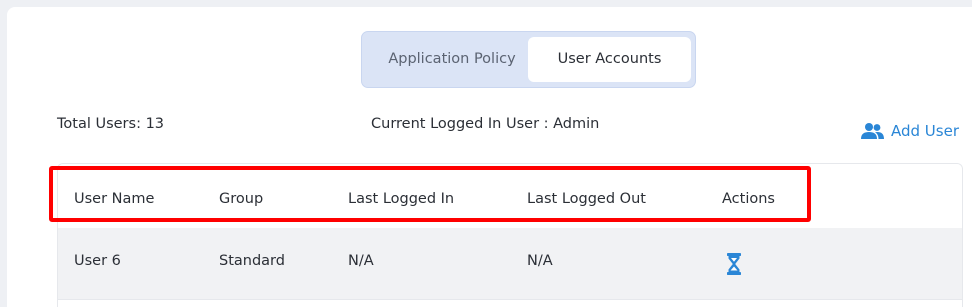  I want to click on add-user-button: Add User, so click(909, 131).